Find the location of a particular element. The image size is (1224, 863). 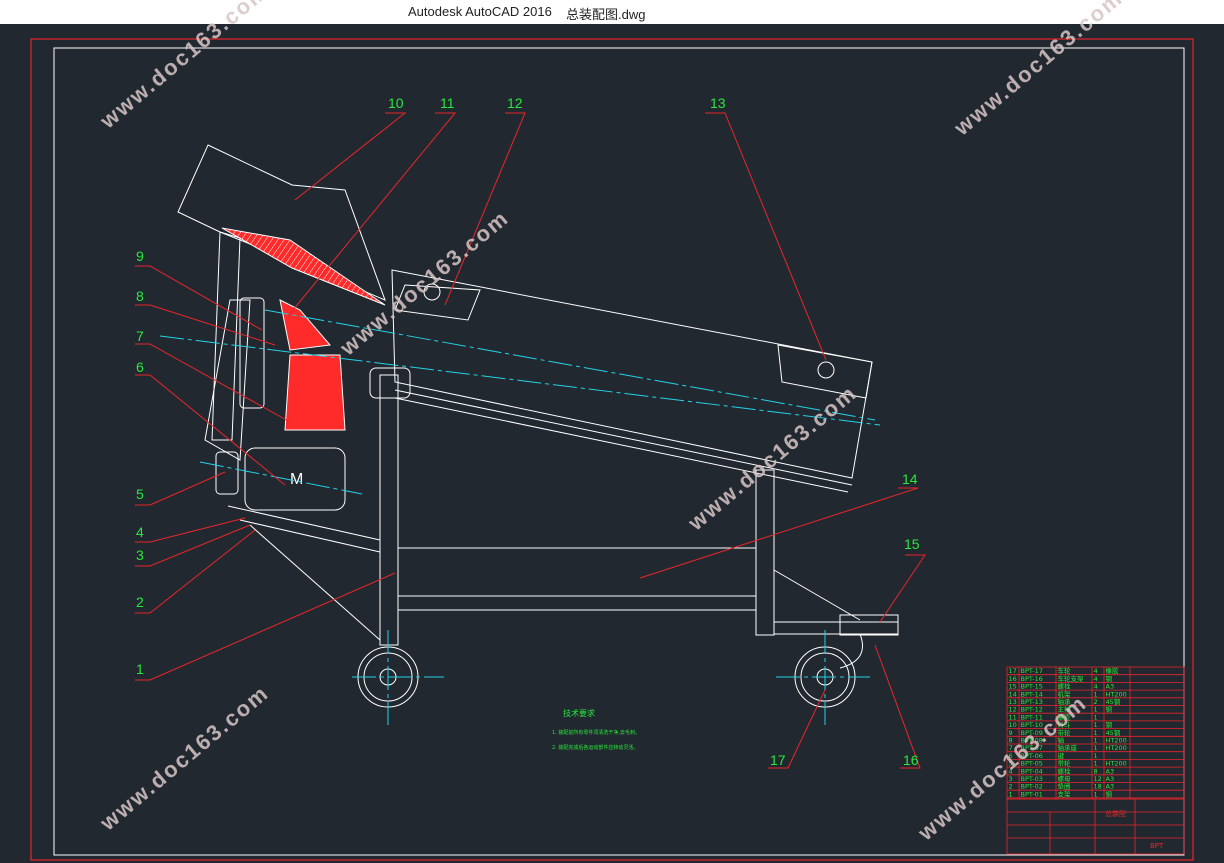

bom-cell: 键 is located at coordinates (1061, 755).